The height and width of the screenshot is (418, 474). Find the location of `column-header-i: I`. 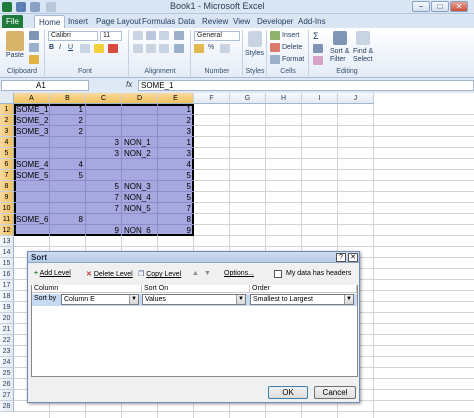

column-header-i: I is located at coordinates (320, 98).